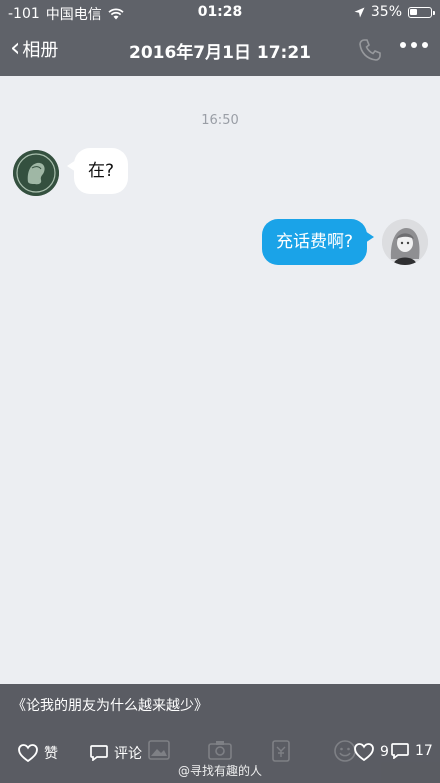 This screenshot has height=783, width=440. I want to click on girl-portrait-icon, so click(405, 242).